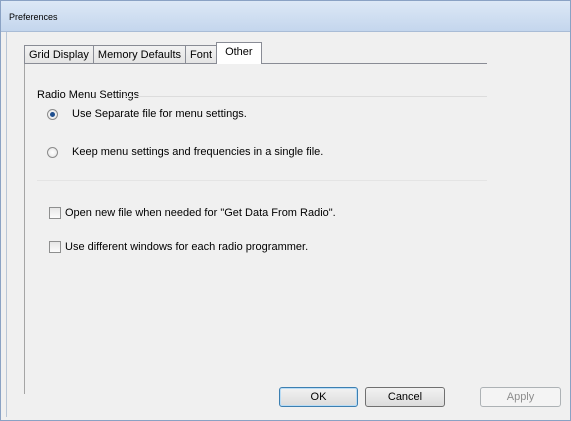 Image resolution: width=571 pixels, height=421 pixels. Describe the element at coordinates (88, 95) in the screenshot. I see `radio-menu-settings-title: Radio Menu Settings` at that location.